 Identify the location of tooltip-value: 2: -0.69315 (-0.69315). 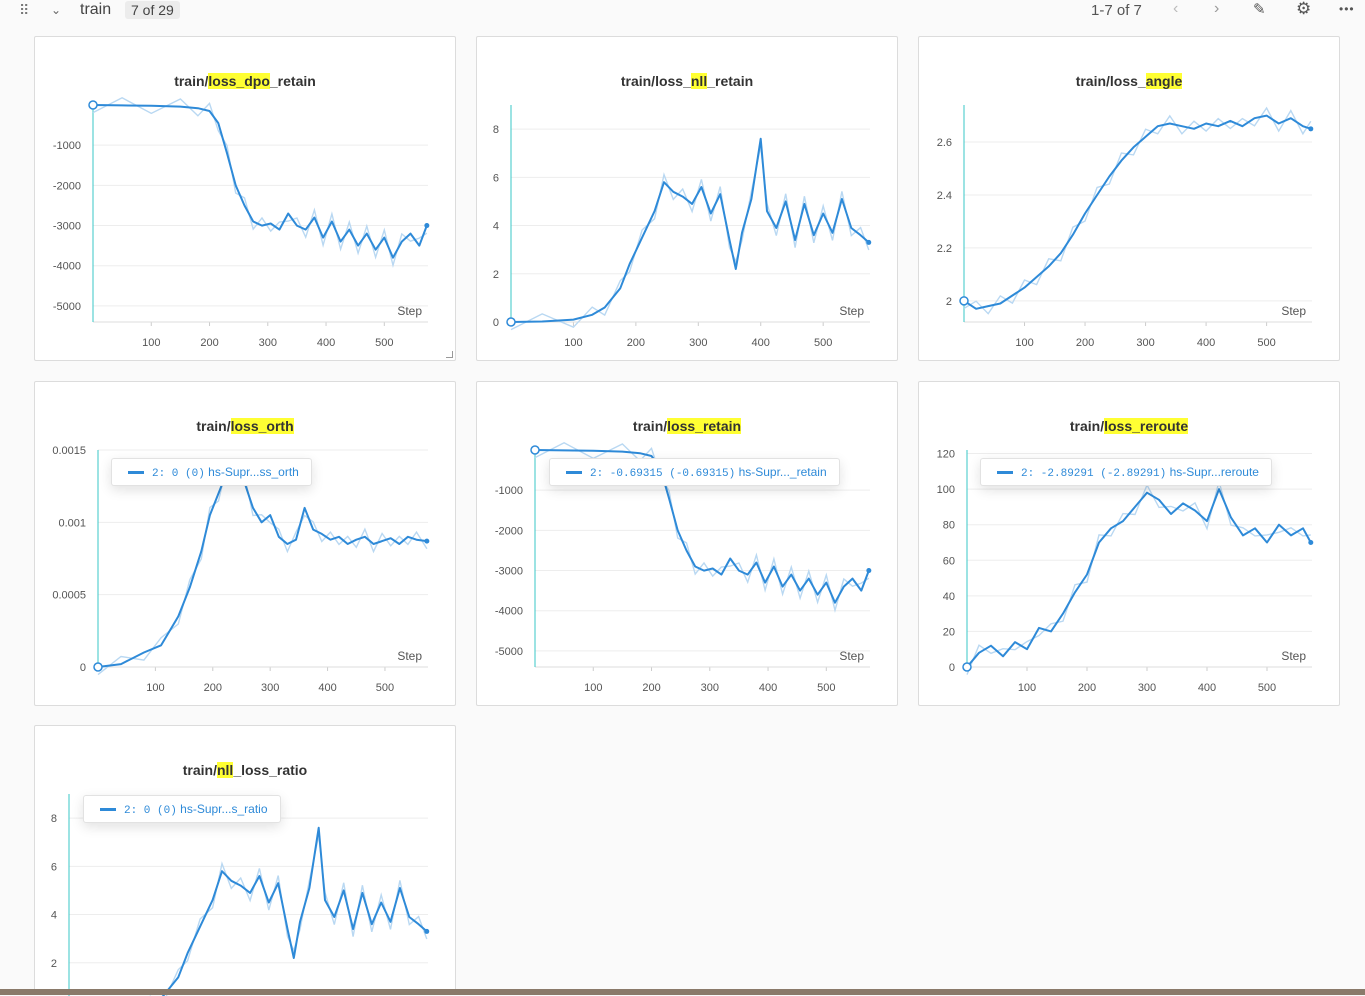
(663, 474).